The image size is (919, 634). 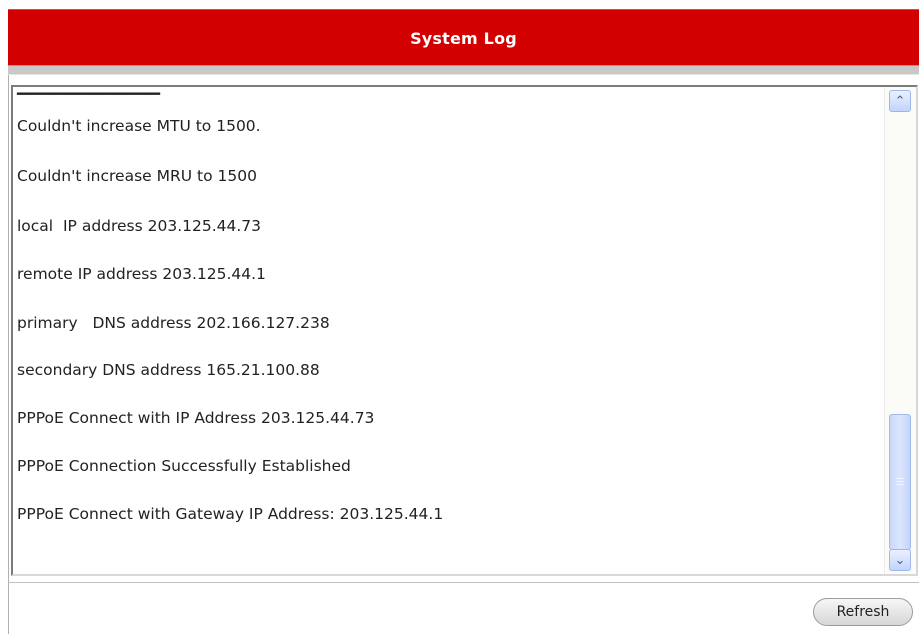 What do you see at coordinates (168, 370) in the screenshot?
I see `log-line: secondary DNS address 165.21.100.88` at bounding box center [168, 370].